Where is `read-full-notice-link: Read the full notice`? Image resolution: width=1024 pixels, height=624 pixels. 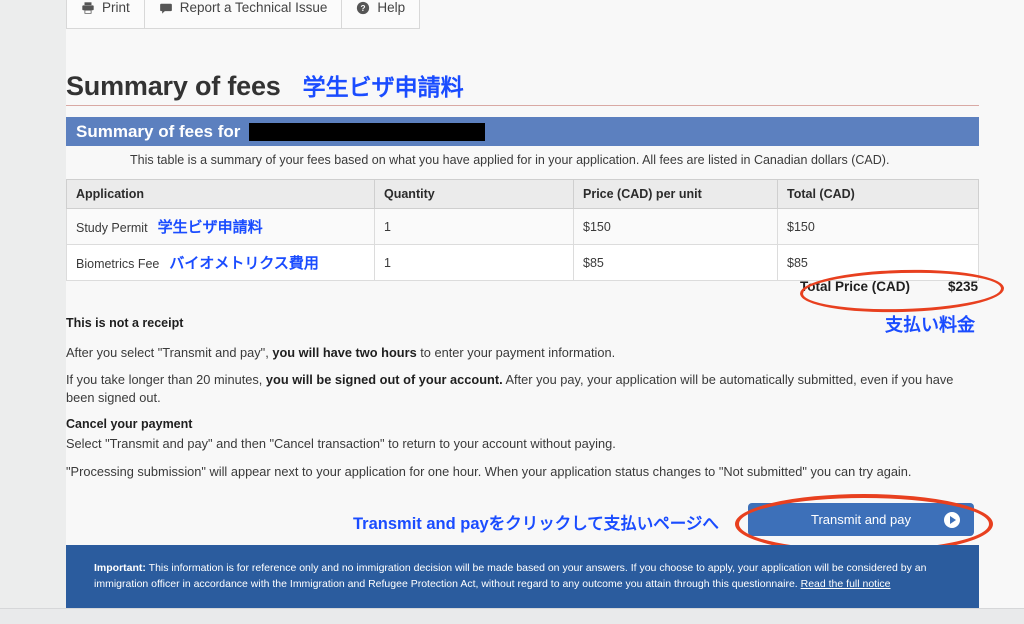 read-full-notice-link: Read the full notice is located at coordinates (846, 584).